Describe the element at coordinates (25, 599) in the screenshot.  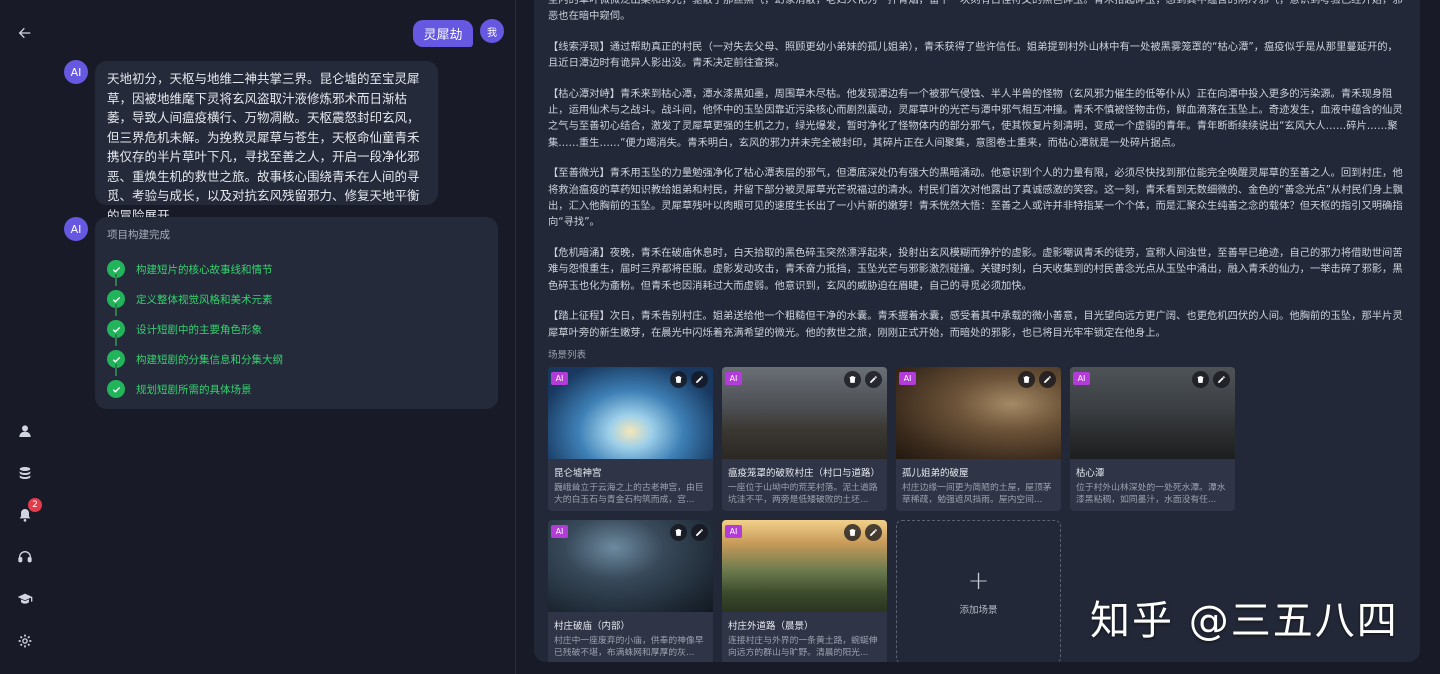
I see `graduation-cap-icon` at that location.